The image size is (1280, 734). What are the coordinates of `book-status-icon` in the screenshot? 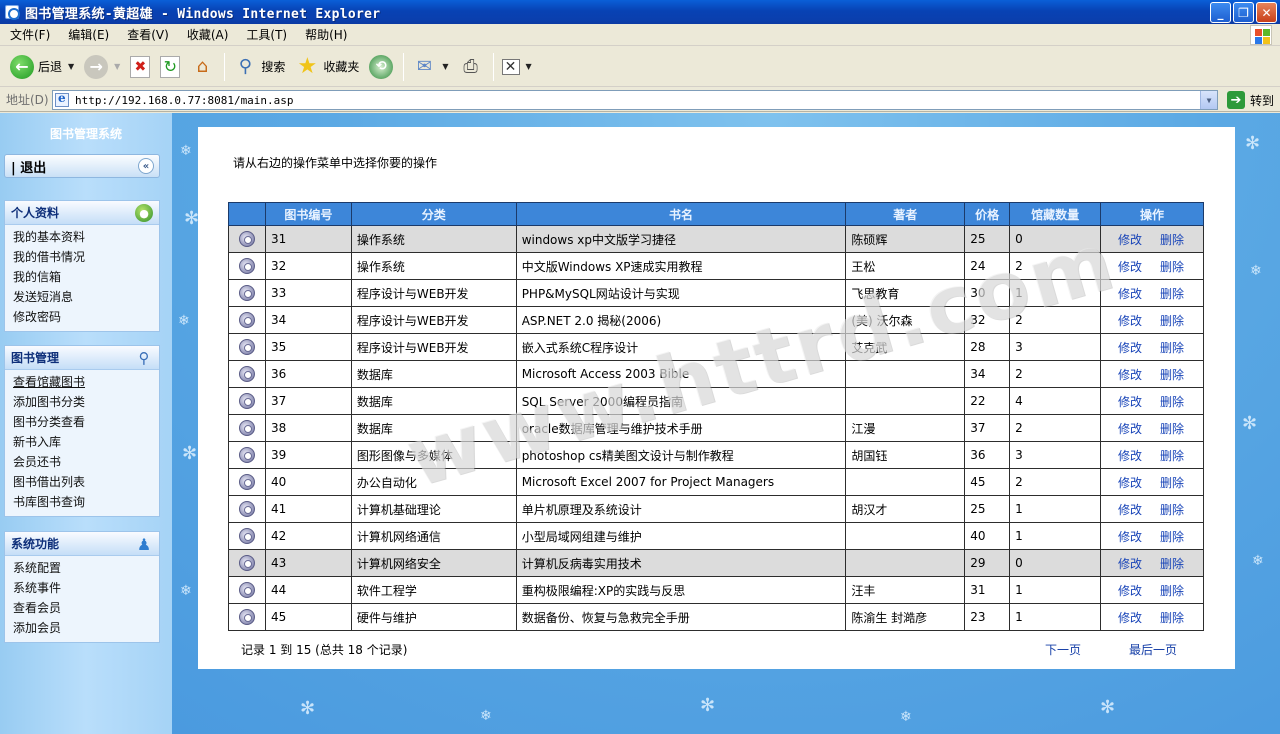 It's located at (246, 482).